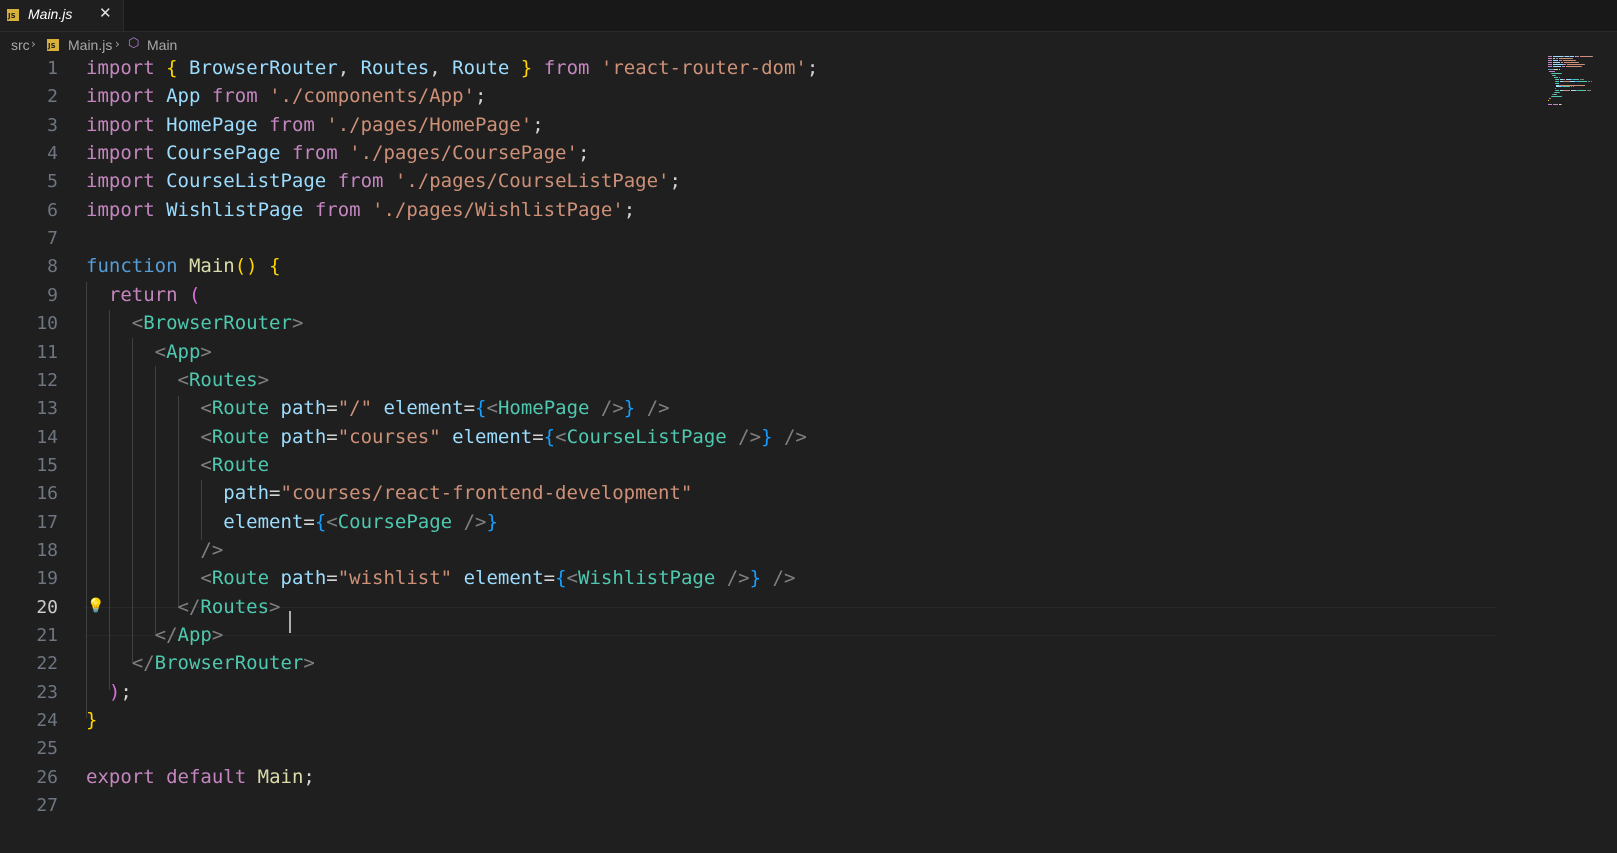 This screenshot has width=1617, height=853. I want to click on code-line: <BrowserRouter>, so click(195, 323).